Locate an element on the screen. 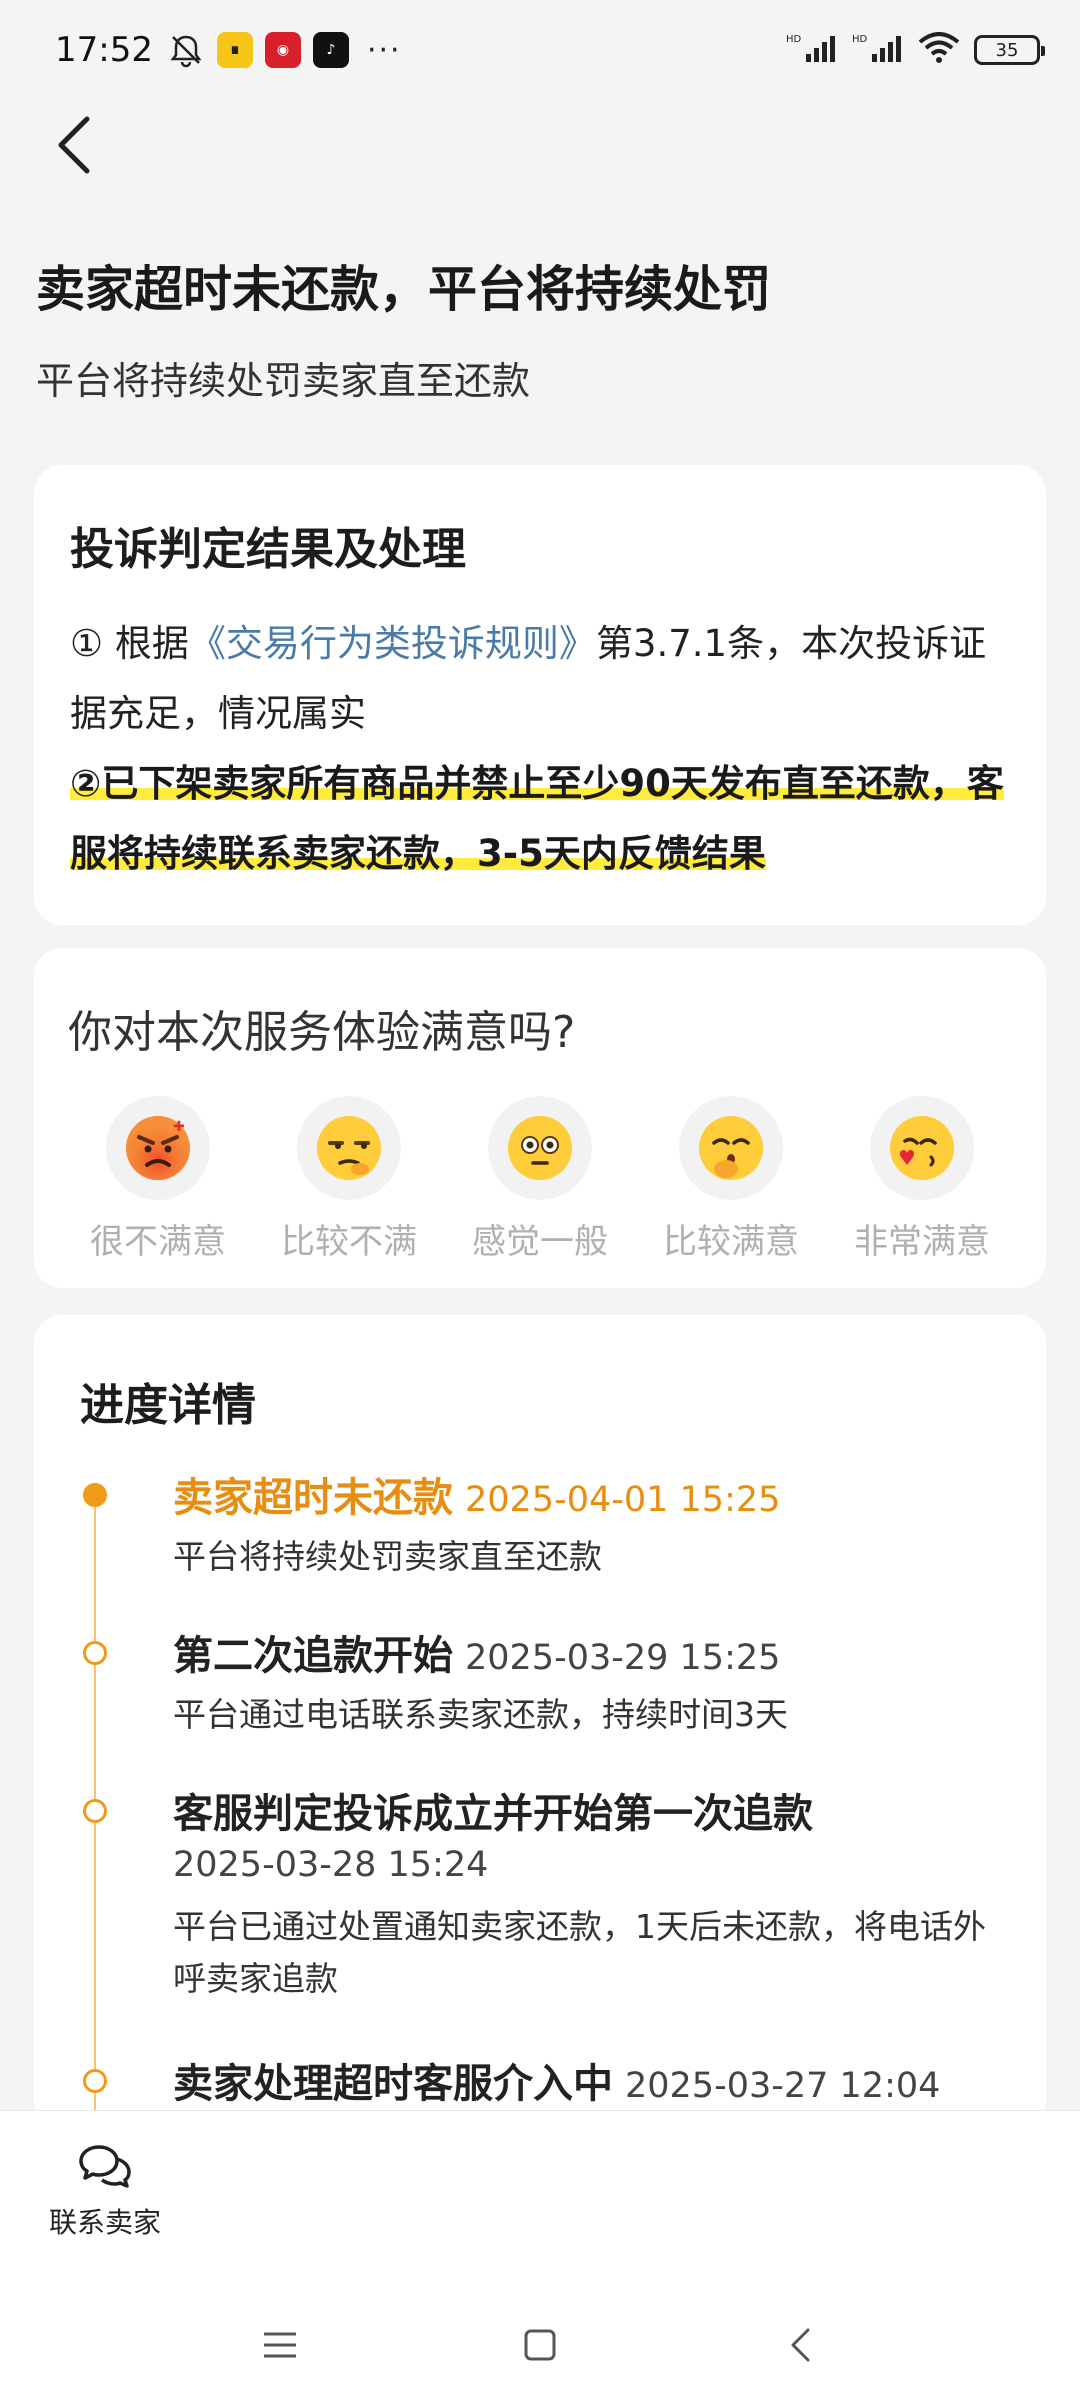 The image size is (1080, 2400). system-nav-bar is located at coordinates (540, 2345).